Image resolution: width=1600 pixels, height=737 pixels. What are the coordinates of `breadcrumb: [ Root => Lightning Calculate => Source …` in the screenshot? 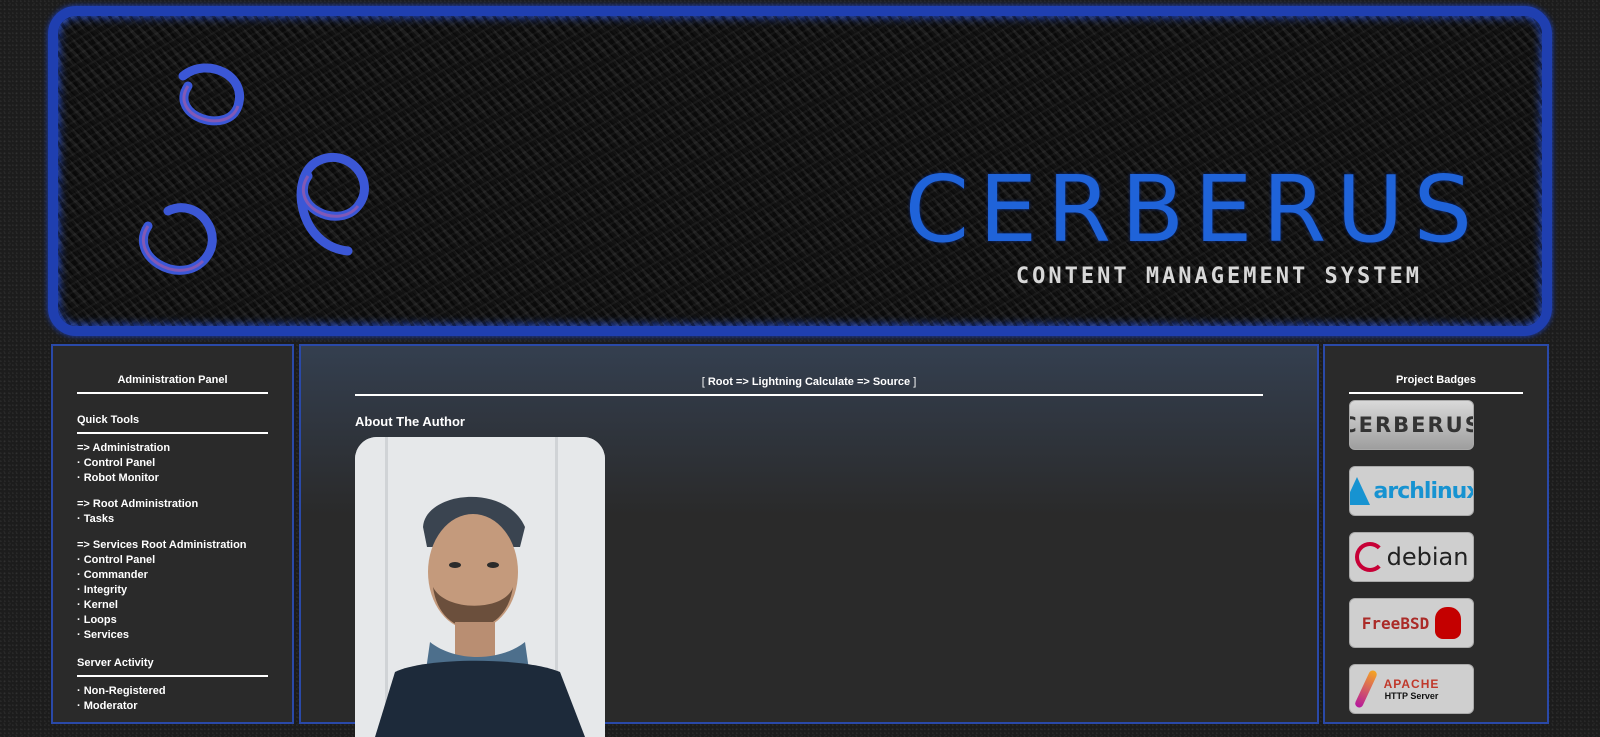 It's located at (809, 386).